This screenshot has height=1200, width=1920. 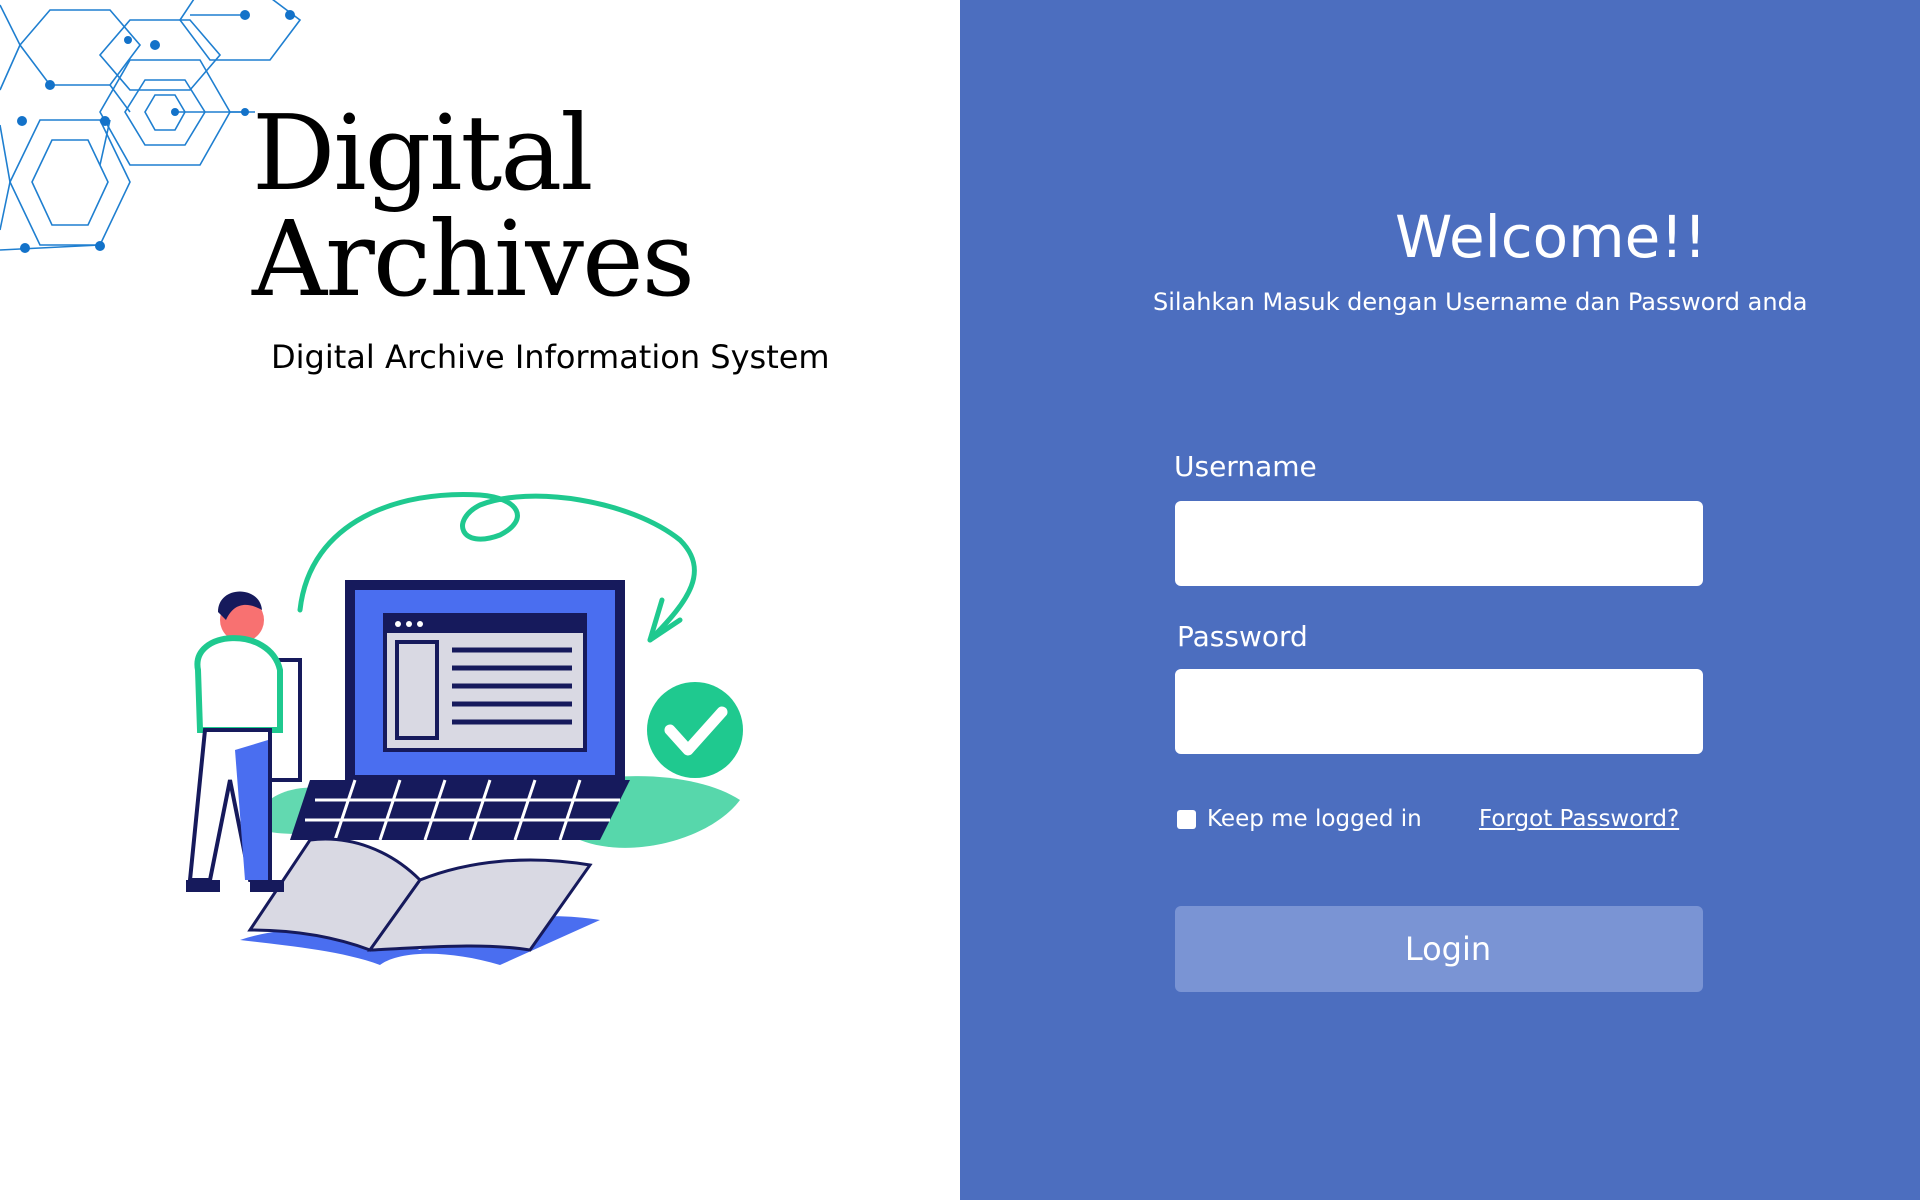 I want to click on brand-title-line2: Archives, so click(x=473, y=259).